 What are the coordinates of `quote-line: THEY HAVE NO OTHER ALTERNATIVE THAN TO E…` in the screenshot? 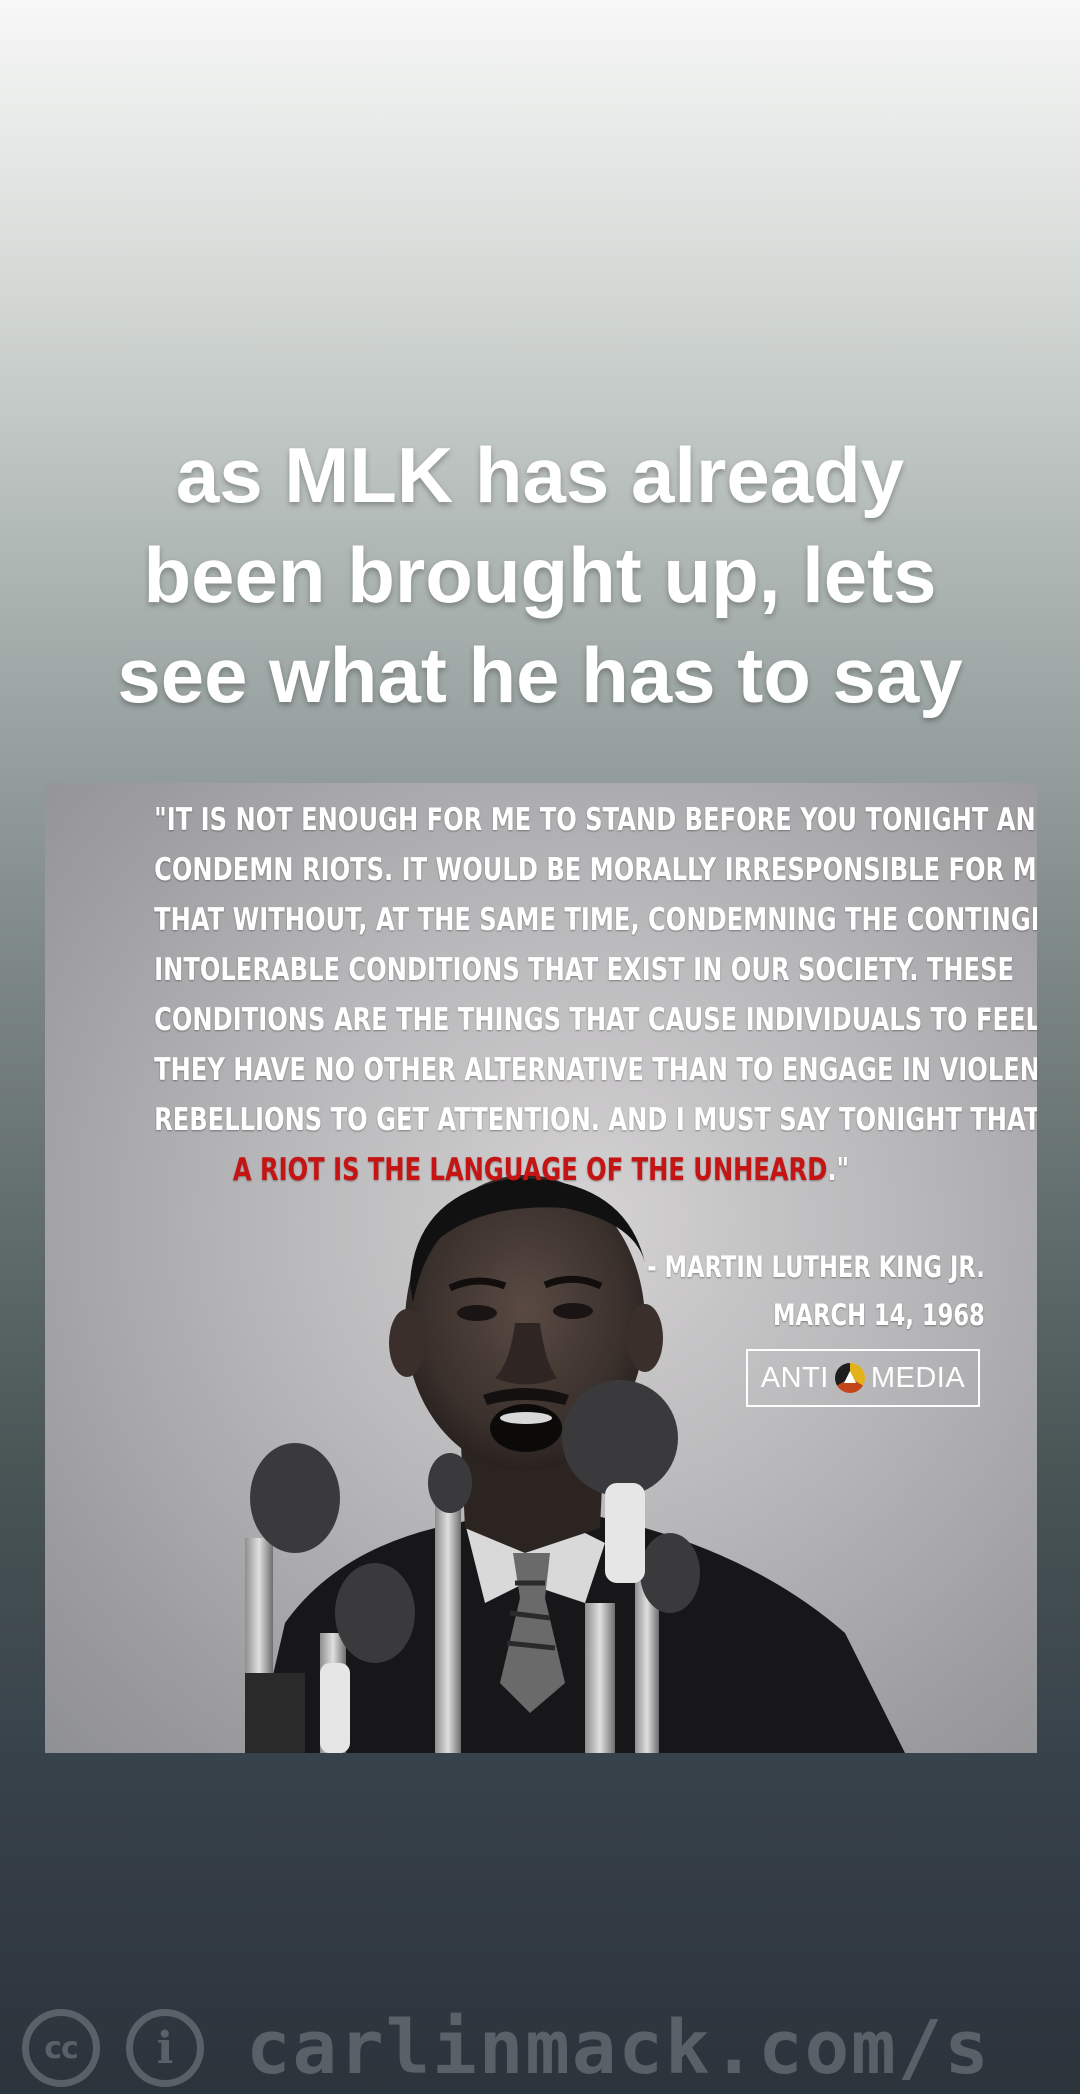 It's located at (595, 1070).